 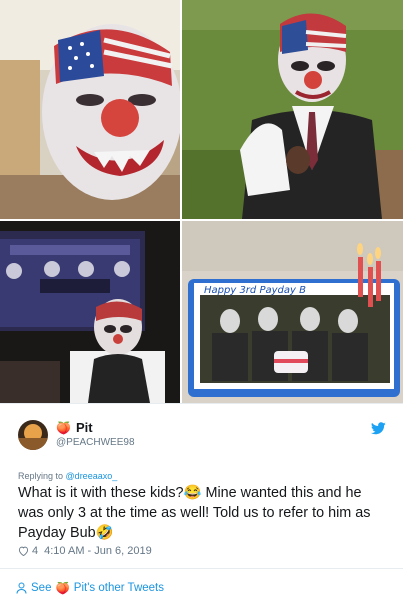 I want to click on see-suffix: Pit's other Tweets, so click(x=118, y=588).